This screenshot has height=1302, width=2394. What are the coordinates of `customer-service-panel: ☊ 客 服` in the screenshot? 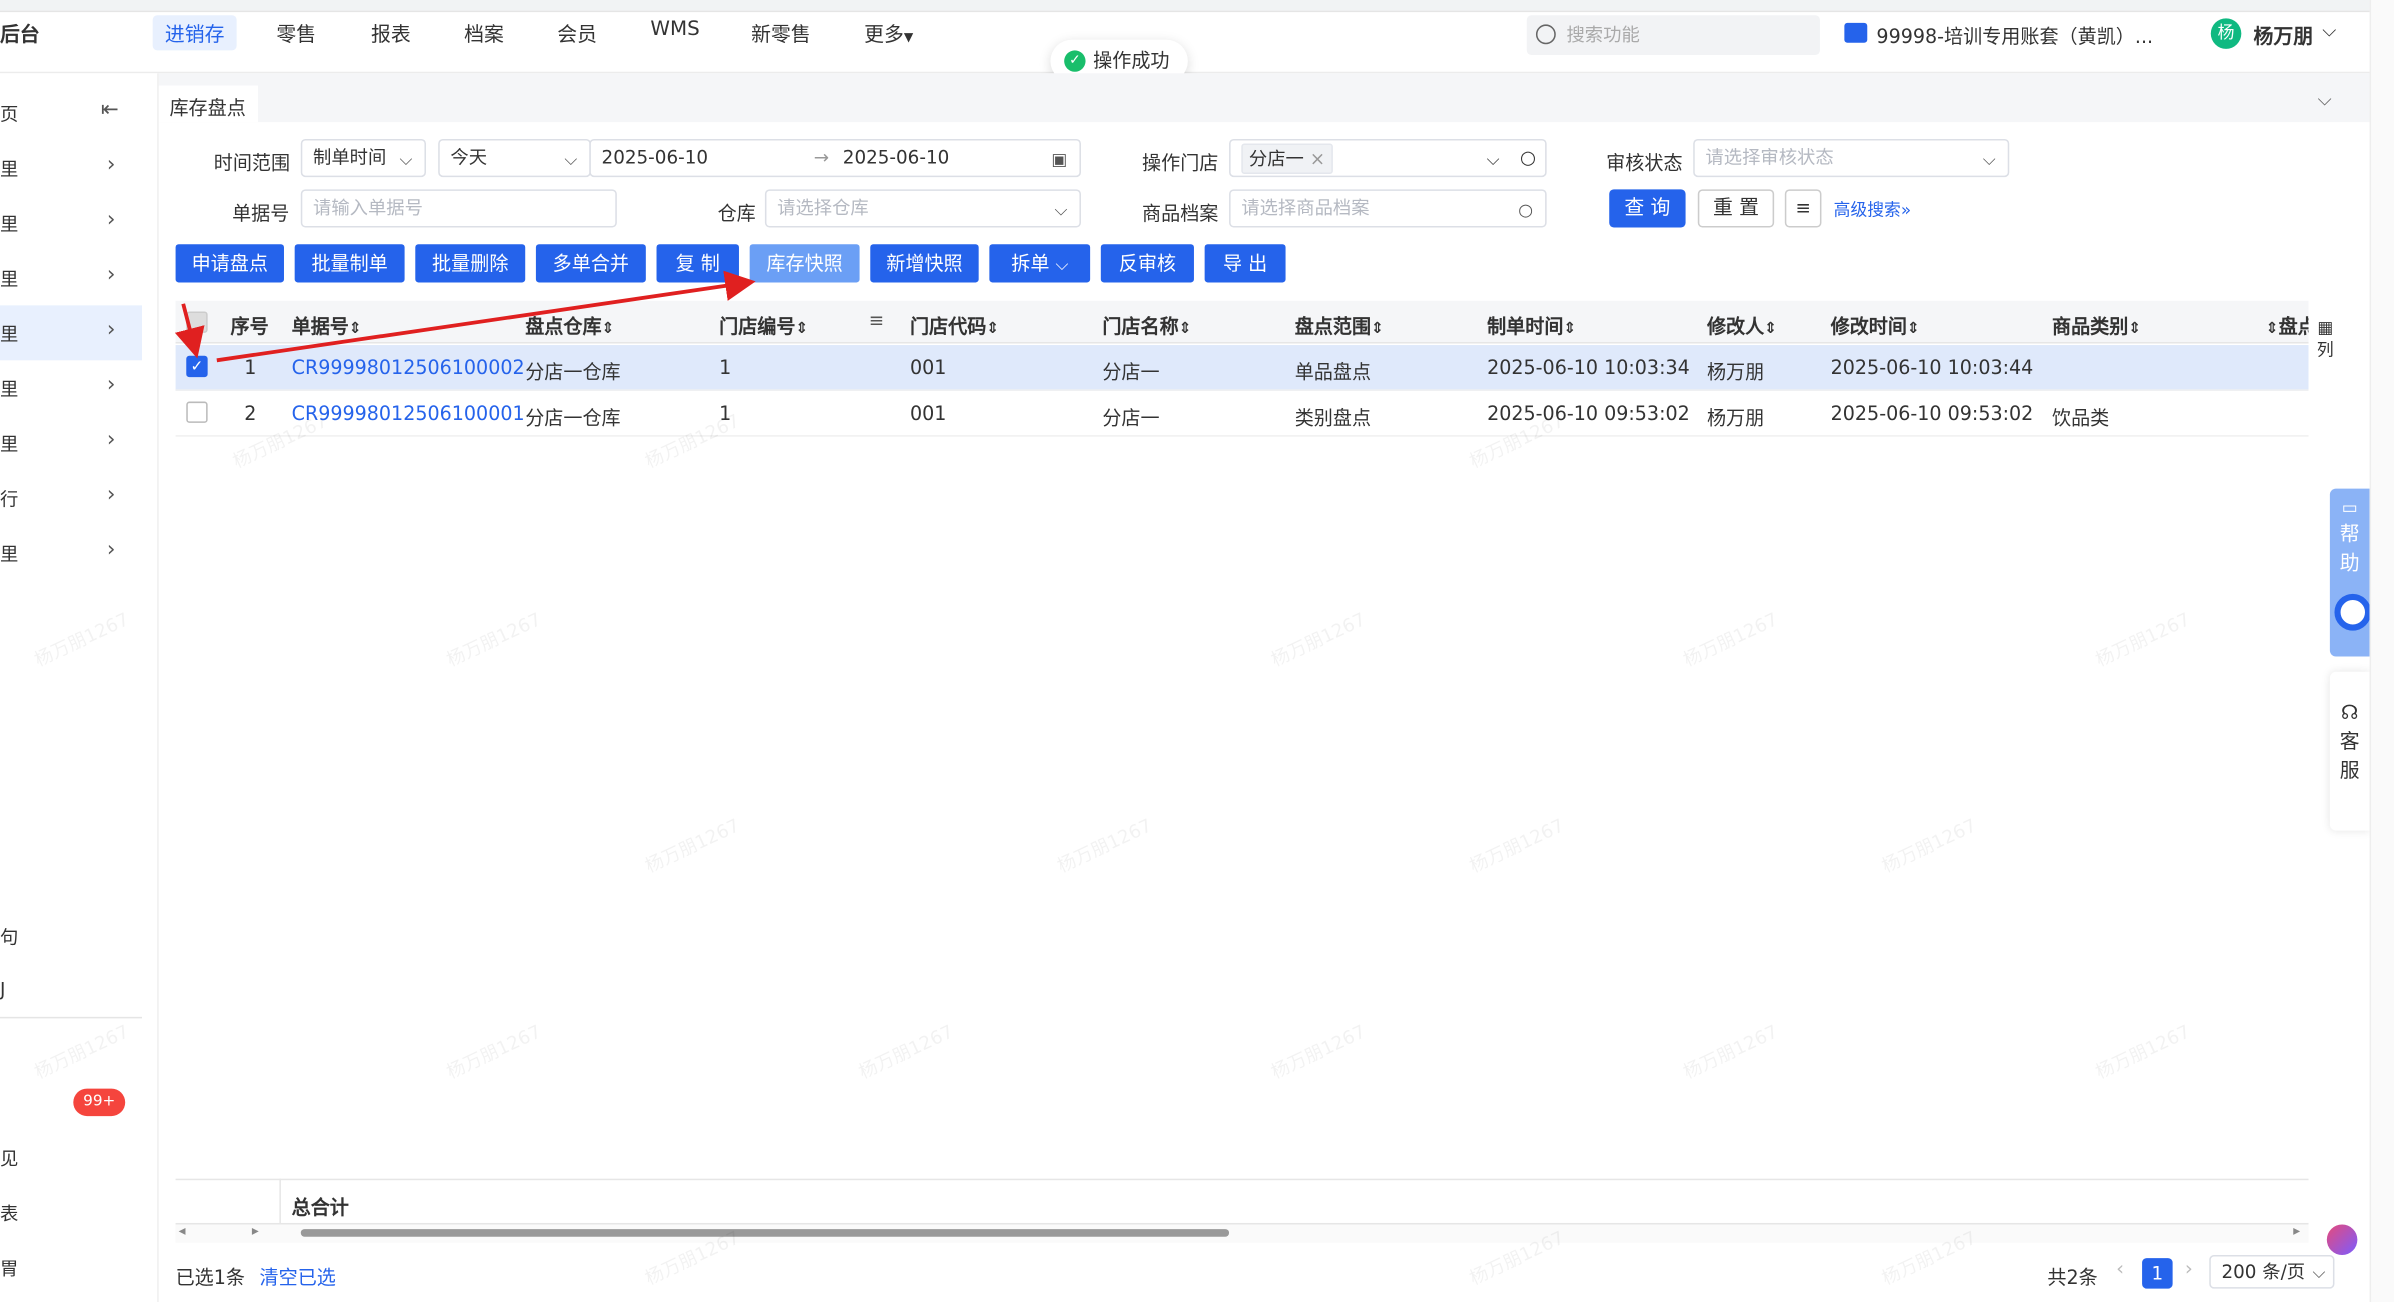 It's located at (2349, 751).